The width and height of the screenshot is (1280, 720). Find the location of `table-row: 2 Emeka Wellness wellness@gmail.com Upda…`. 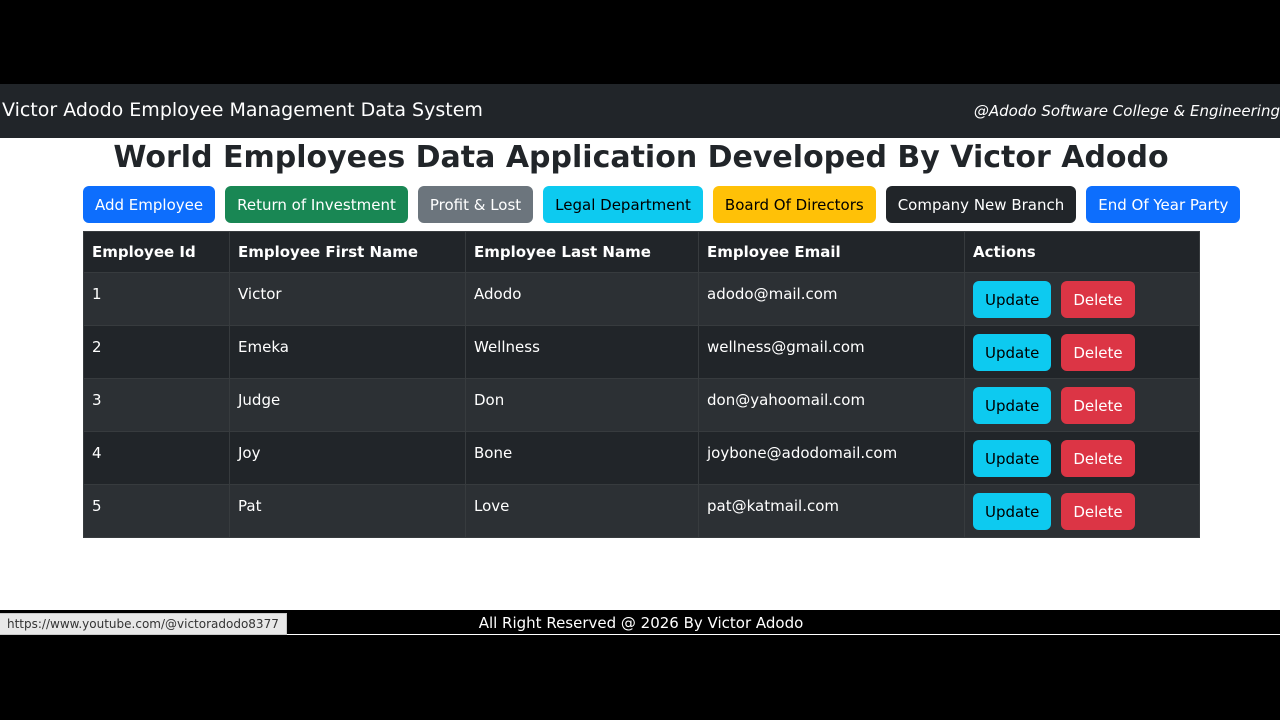

table-row: 2 Emeka Wellness wellness@gmail.com Upda… is located at coordinates (641, 352).